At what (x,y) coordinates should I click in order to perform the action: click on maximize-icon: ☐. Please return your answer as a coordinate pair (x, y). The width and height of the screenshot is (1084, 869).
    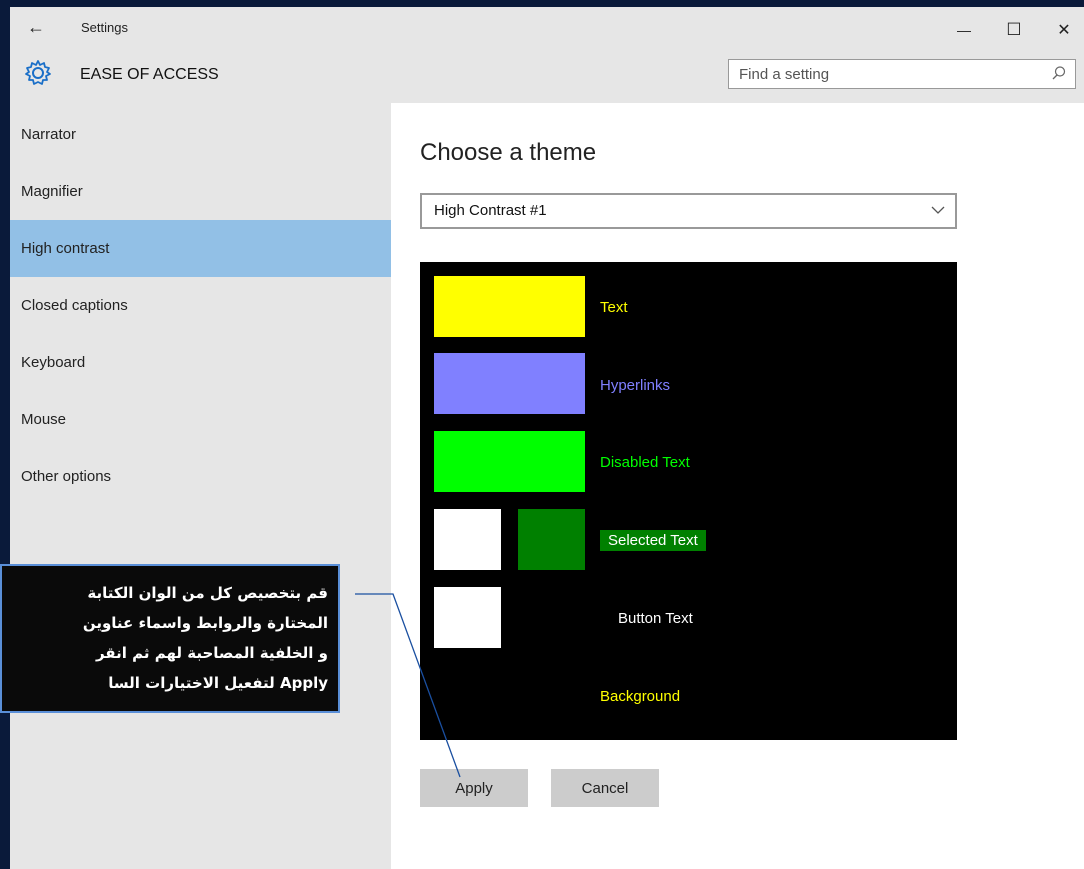
    Looking at the image, I should click on (1014, 29).